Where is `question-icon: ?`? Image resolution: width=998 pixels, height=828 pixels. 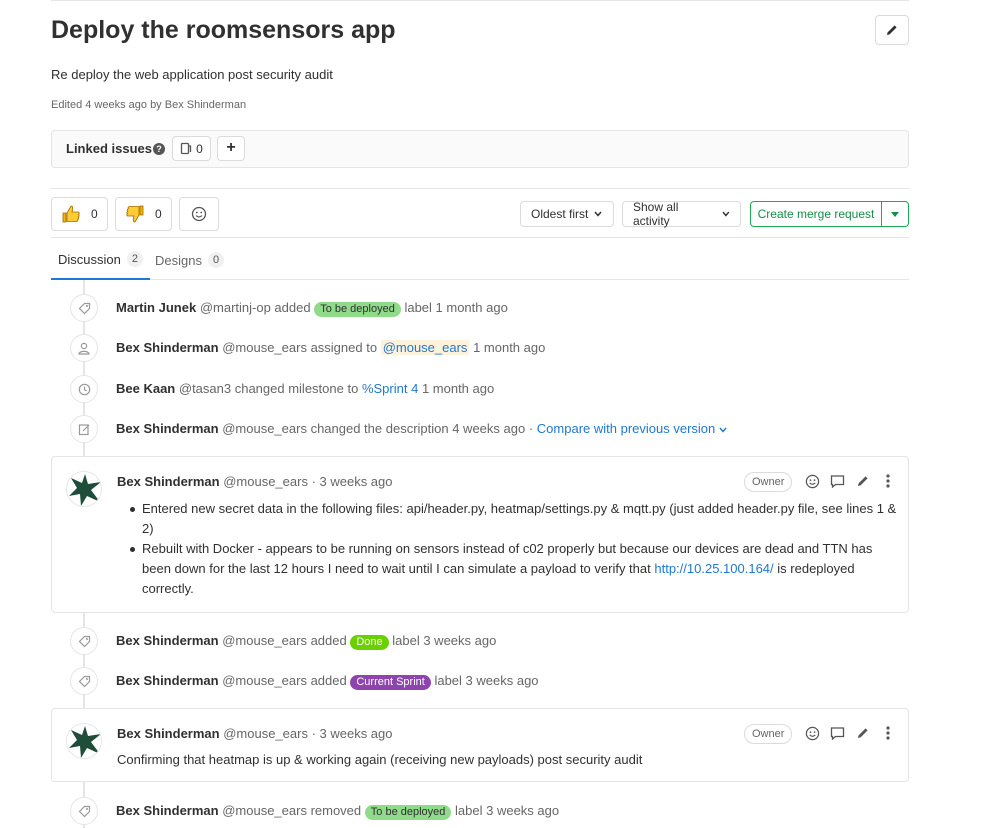 question-icon: ? is located at coordinates (159, 149).